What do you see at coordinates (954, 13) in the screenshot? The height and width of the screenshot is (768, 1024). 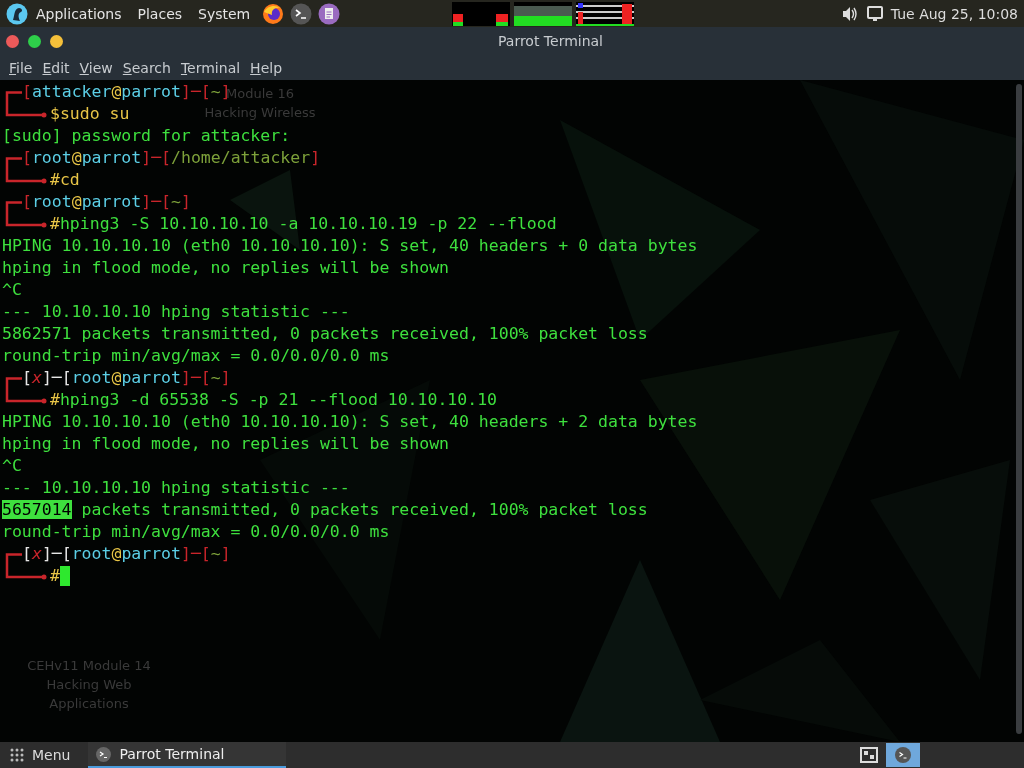 I see `clock: Tue Aug 25, 10:08` at bounding box center [954, 13].